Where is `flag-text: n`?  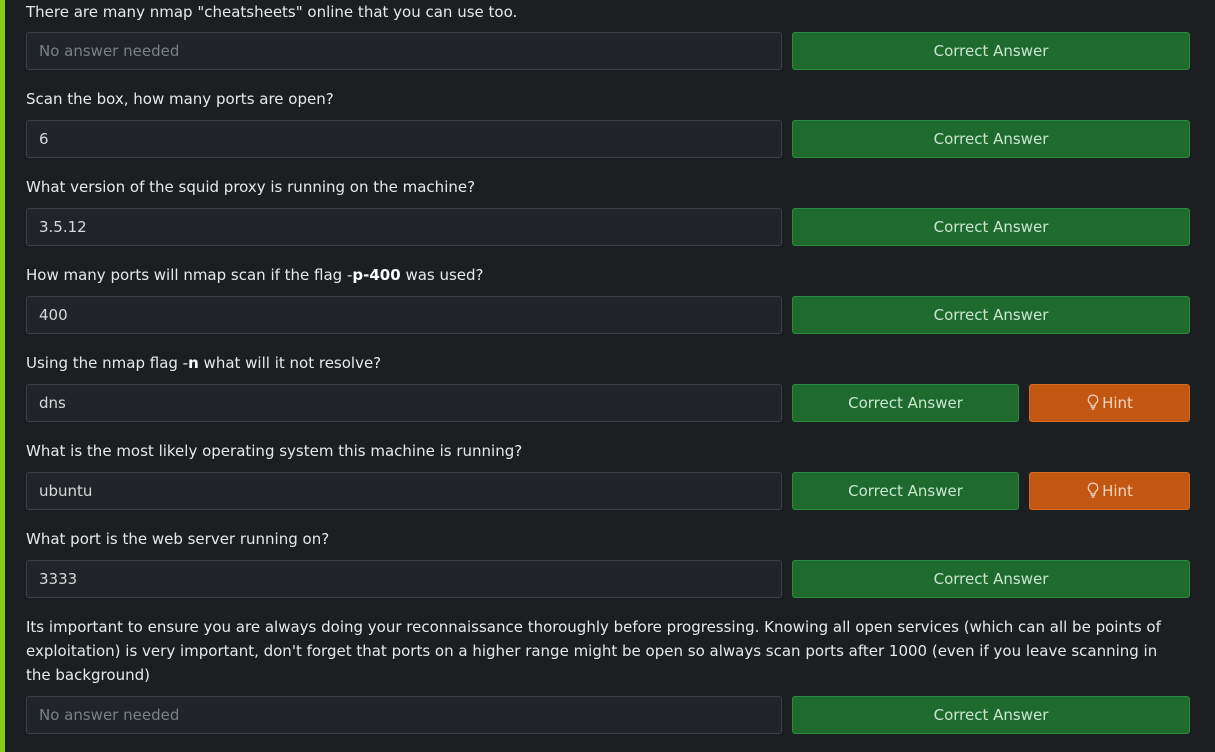 flag-text: n is located at coordinates (193, 363).